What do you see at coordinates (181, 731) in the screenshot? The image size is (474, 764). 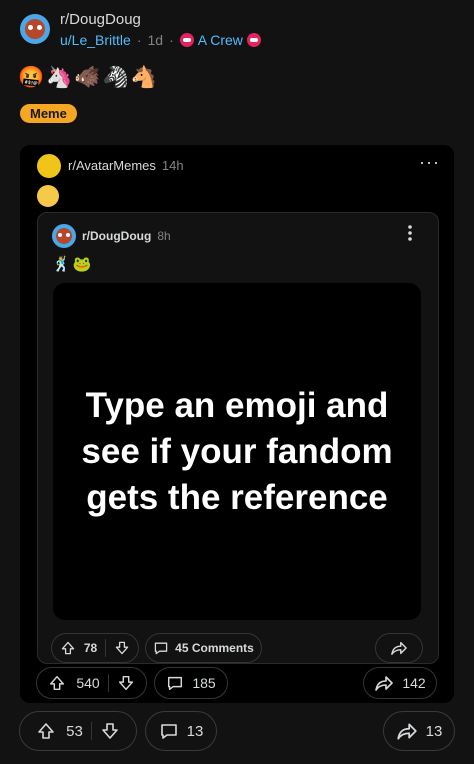 I see `post-comments-button: 13` at bounding box center [181, 731].